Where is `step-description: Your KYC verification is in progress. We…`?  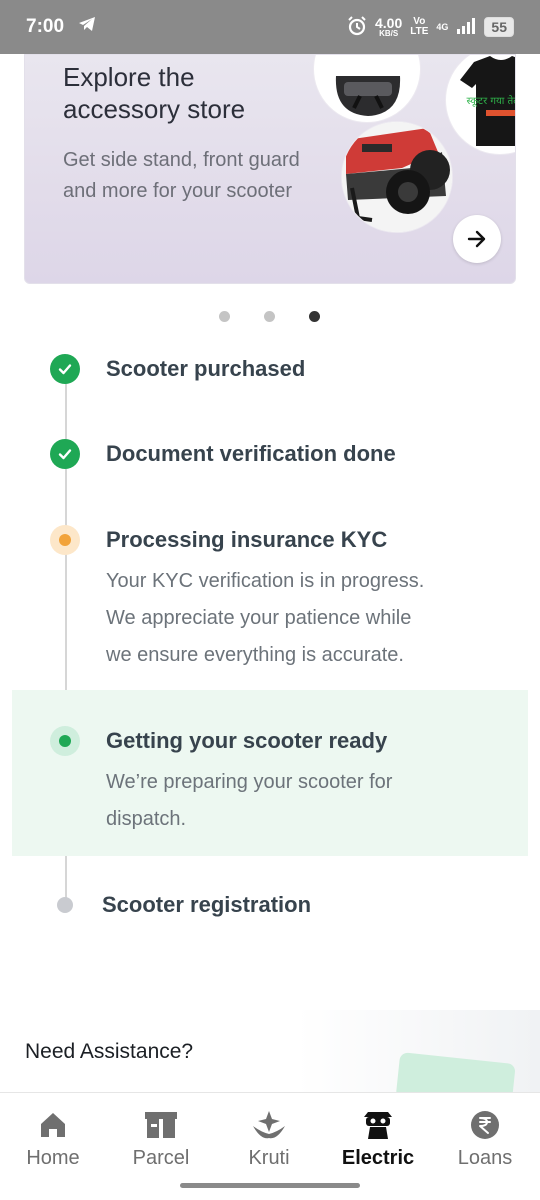 step-description: Your KYC verification is in progress. We… is located at coordinates (296, 618).